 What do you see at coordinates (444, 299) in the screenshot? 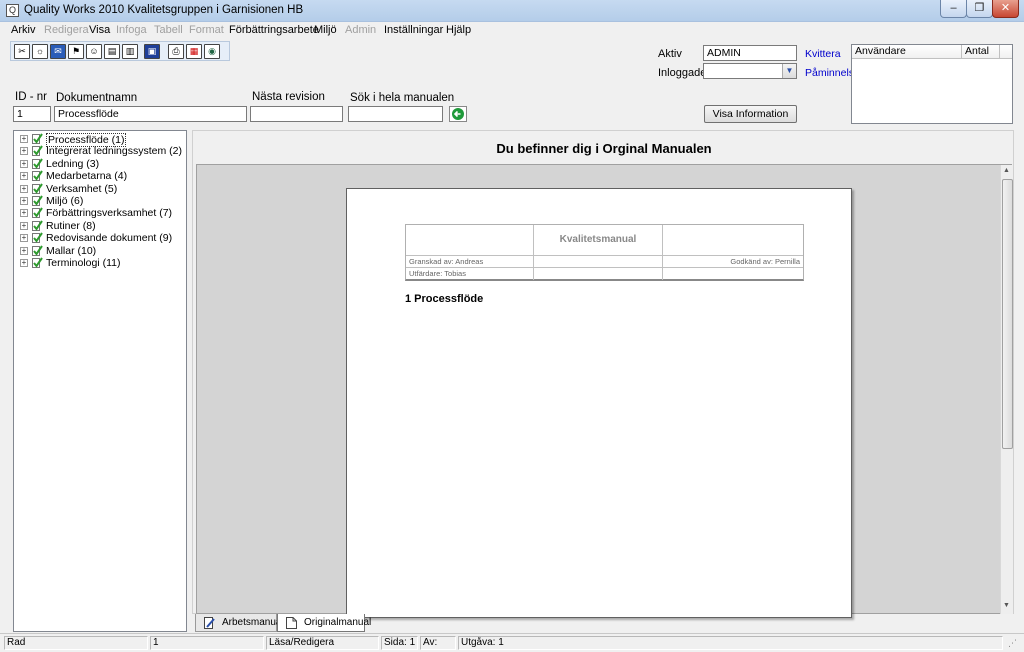
I see `section-heading: 1 Processflöde` at bounding box center [444, 299].